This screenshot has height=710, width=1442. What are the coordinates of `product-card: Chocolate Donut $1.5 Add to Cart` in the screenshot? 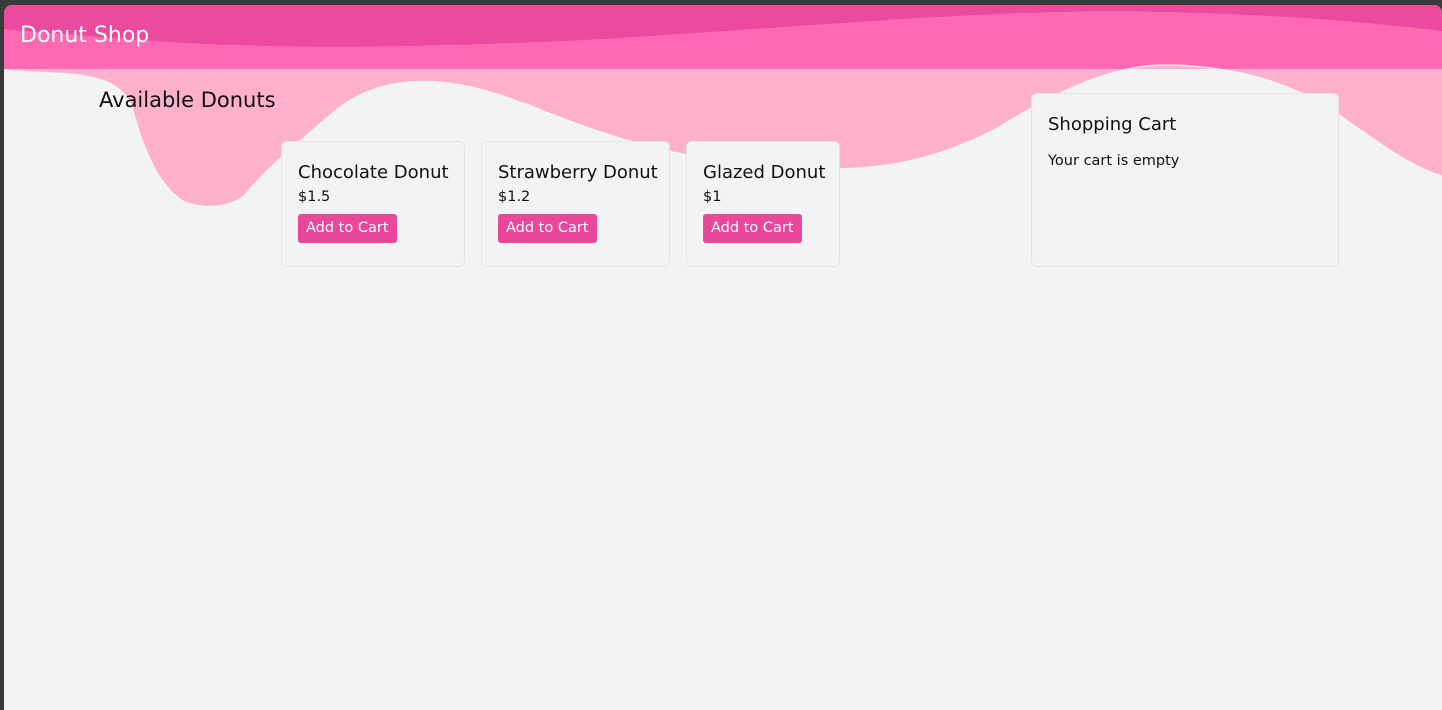 It's located at (373, 204).